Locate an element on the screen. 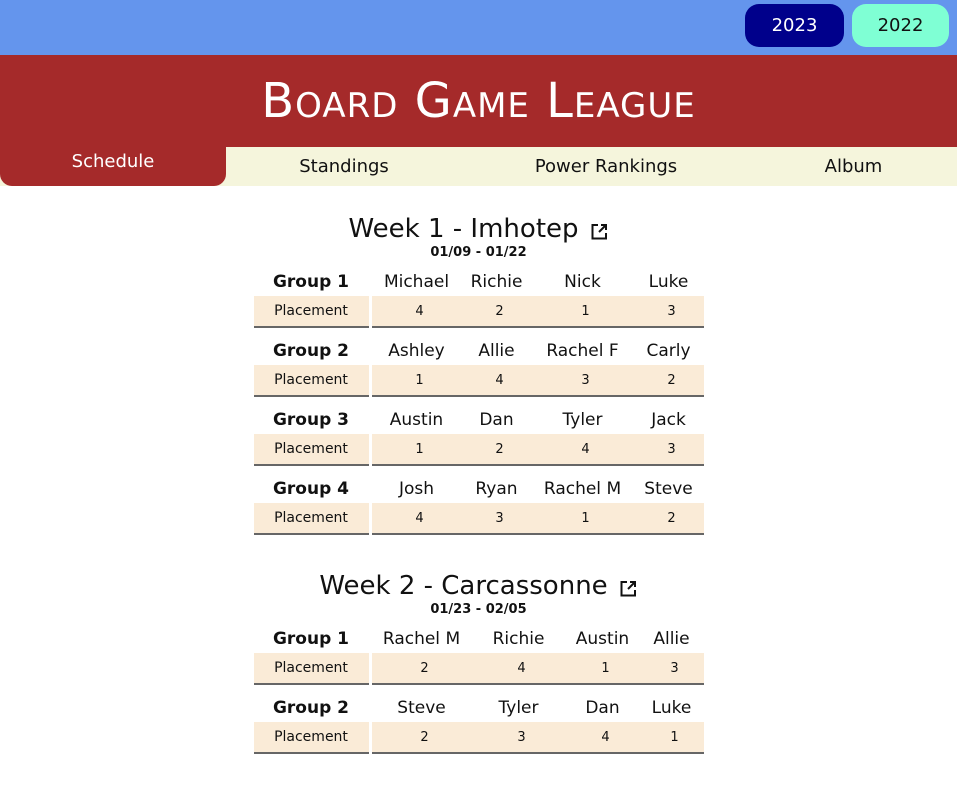  site-header: Board Game League is located at coordinates (478, 101).